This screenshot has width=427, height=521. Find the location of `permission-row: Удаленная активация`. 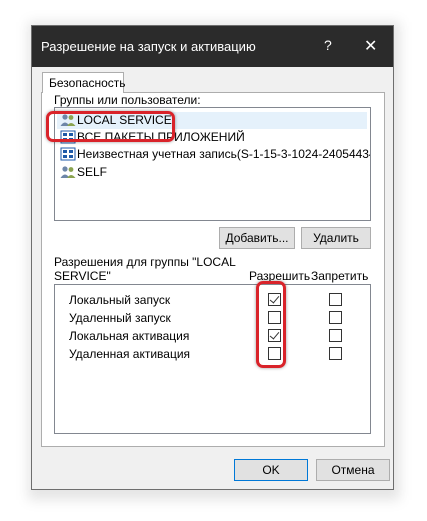

permission-row: Удаленная активация is located at coordinates (212, 354).